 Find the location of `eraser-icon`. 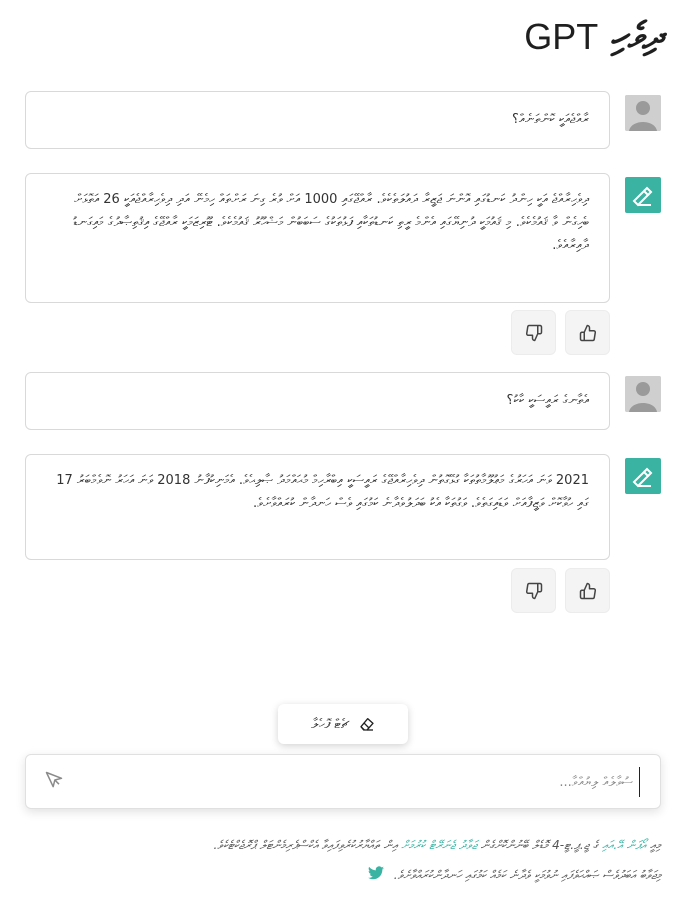

eraser-icon is located at coordinates (367, 724).